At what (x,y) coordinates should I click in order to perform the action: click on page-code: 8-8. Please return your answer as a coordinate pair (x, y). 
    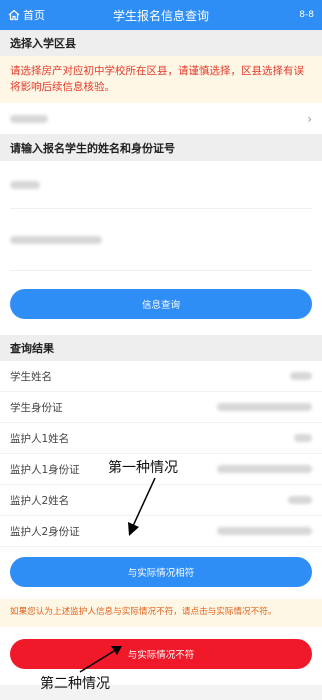
    Looking at the image, I should click on (306, 15).